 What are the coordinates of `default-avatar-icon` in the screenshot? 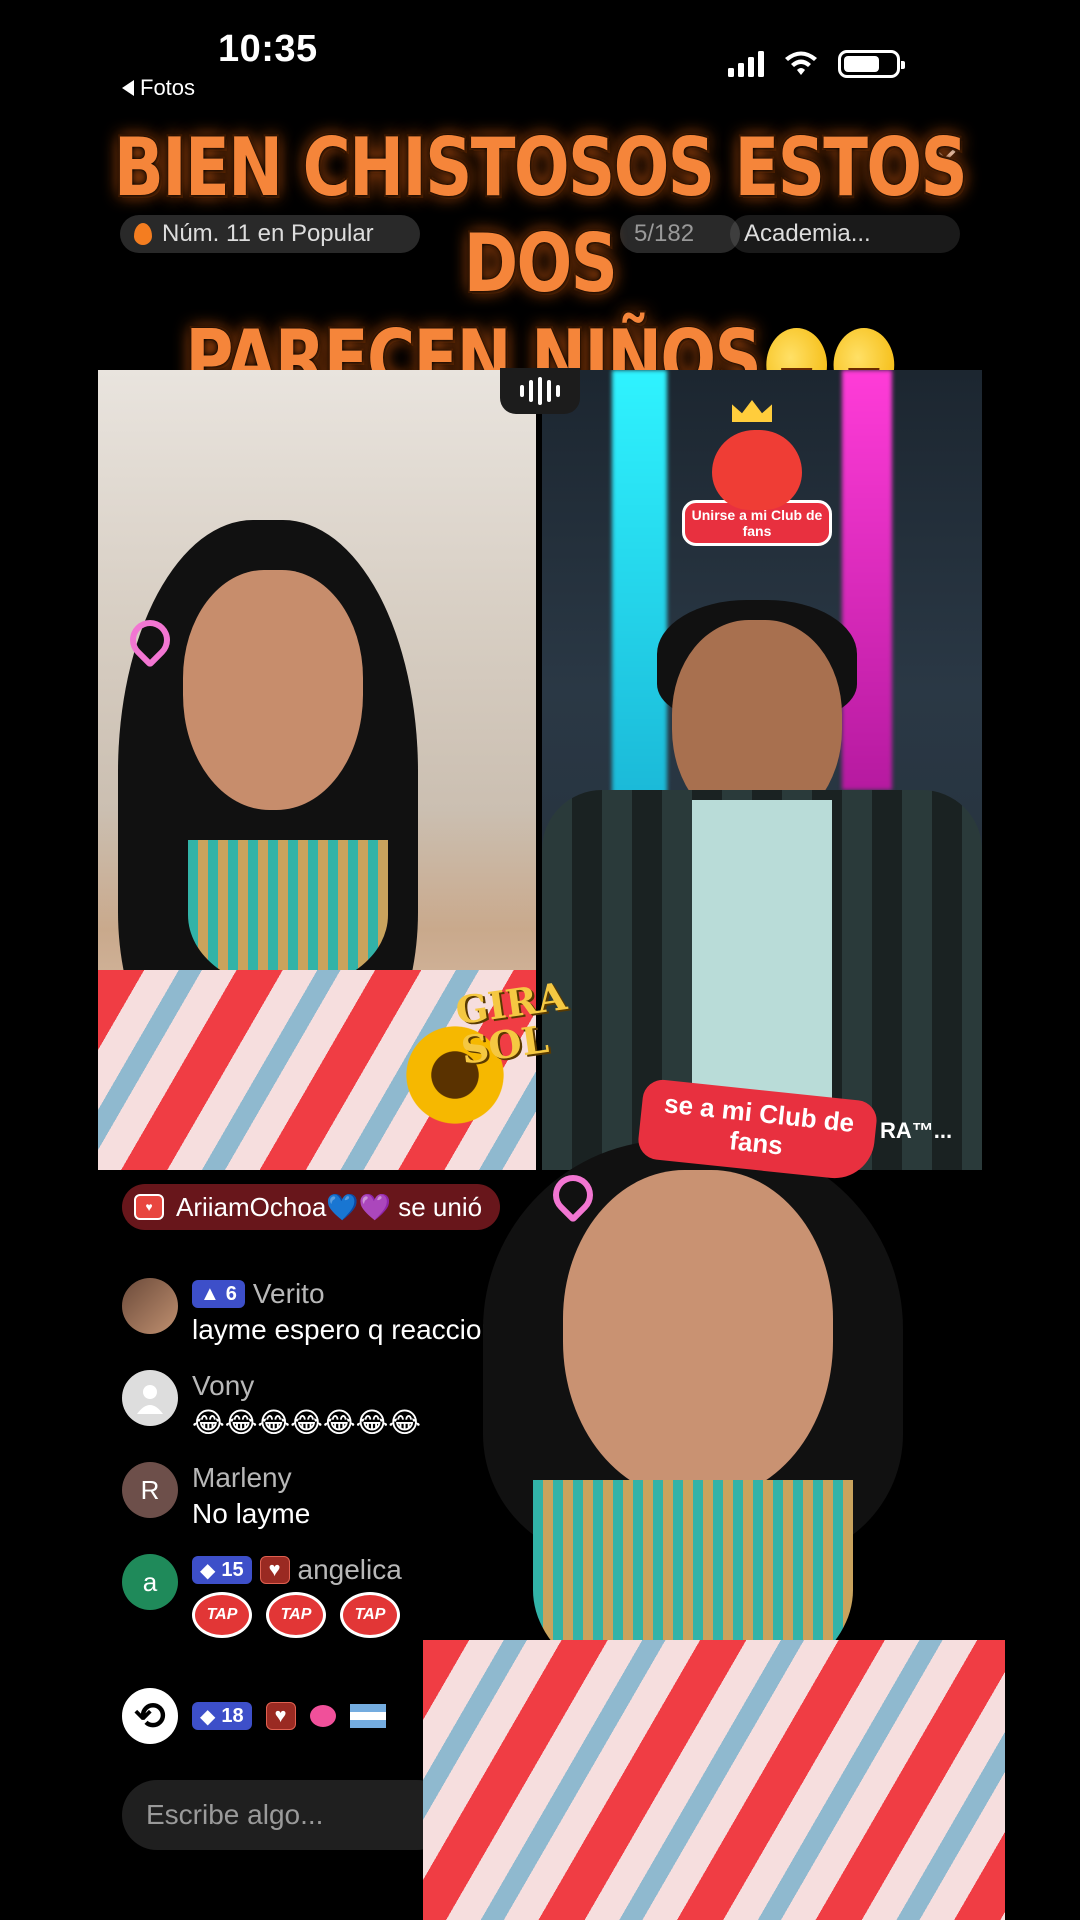 It's located at (150, 1399).